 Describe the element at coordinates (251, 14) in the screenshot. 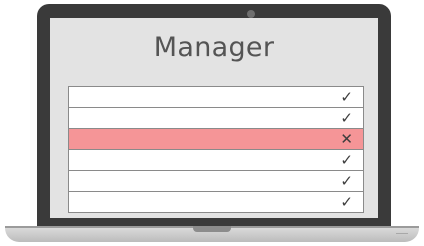

I see `webcam-icon` at that location.